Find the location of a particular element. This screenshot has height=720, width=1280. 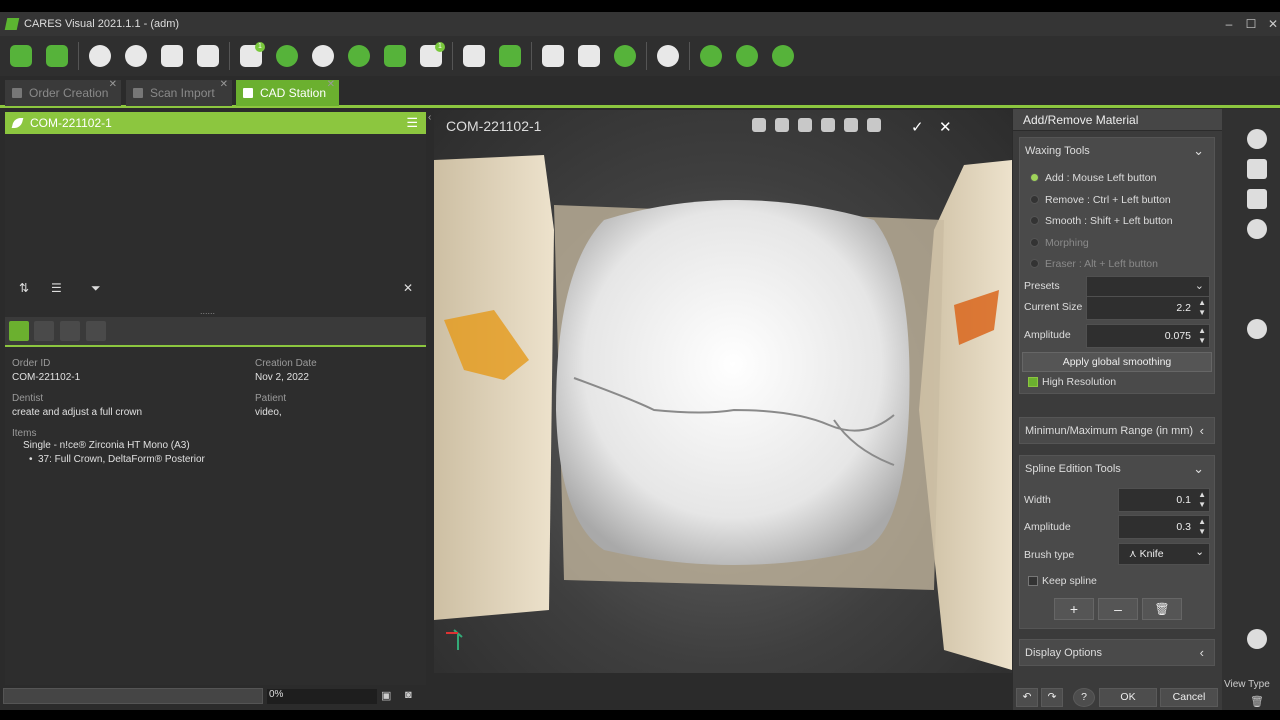

add-spline-button: + is located at coordinates (1074, 609).